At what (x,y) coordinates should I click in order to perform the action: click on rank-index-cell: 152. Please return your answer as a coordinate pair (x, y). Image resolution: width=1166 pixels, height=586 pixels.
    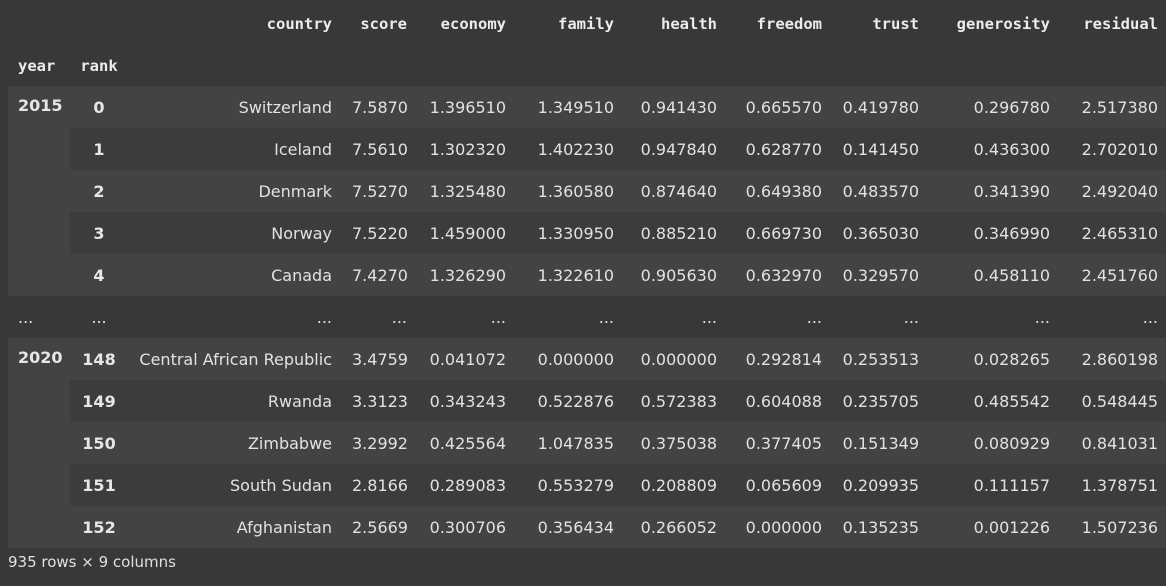
    Looking at the image, I should click on (99, 527).